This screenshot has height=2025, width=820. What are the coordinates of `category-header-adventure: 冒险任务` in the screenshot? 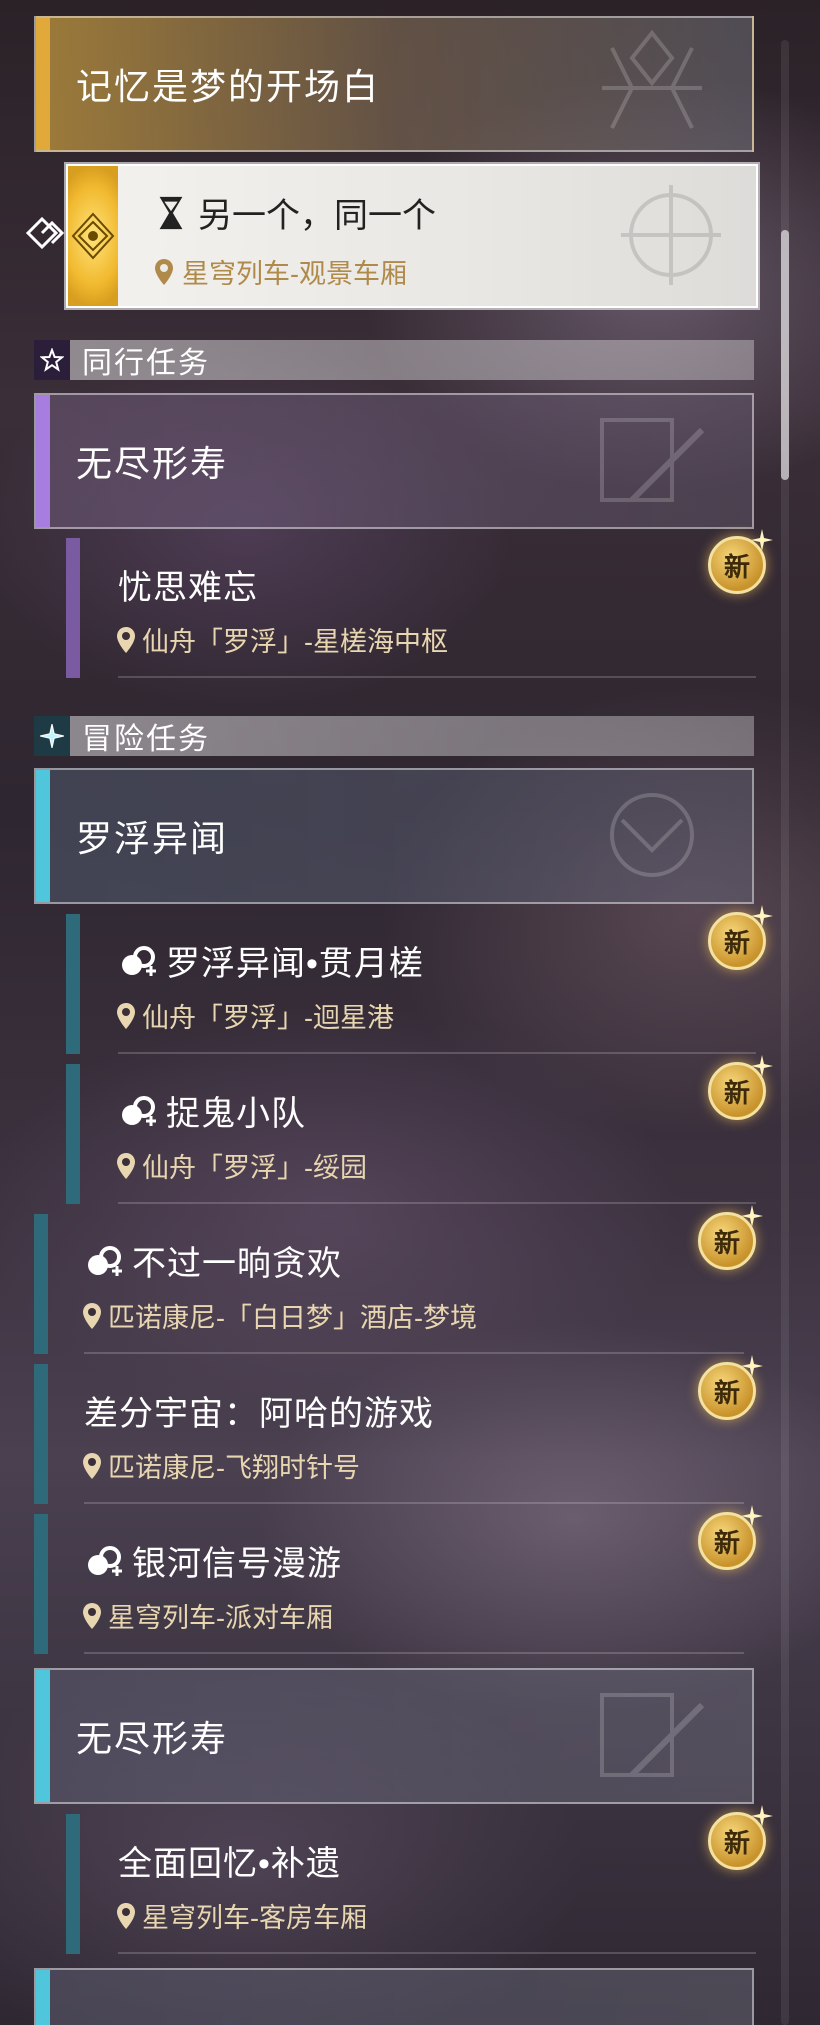 It's located at (394, 736).